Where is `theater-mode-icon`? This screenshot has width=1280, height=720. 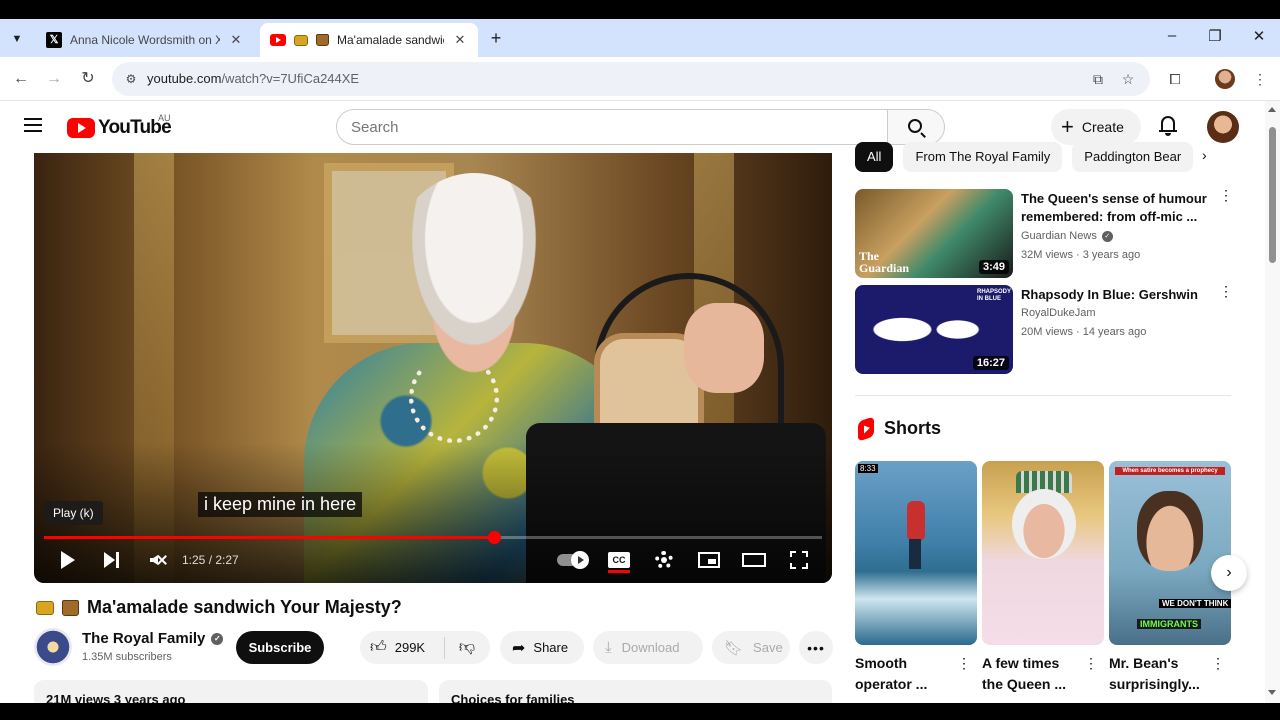 theater-mode-icon is located at coordinates (754, 560).